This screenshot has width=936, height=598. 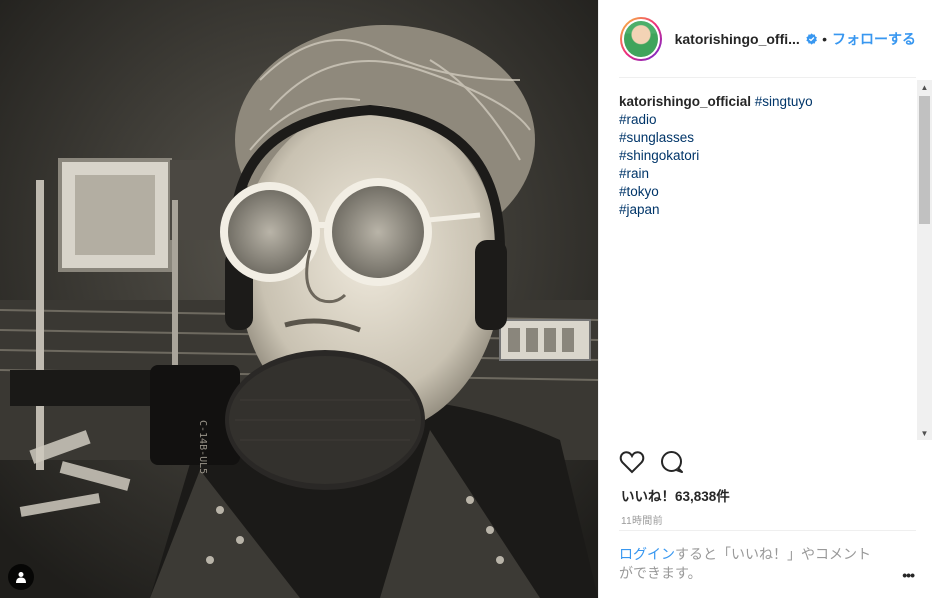 What do you see at coordinates (924, 160) in the screenshot?
I see `scrollbar-thumb` at bounding box center [924, 160].